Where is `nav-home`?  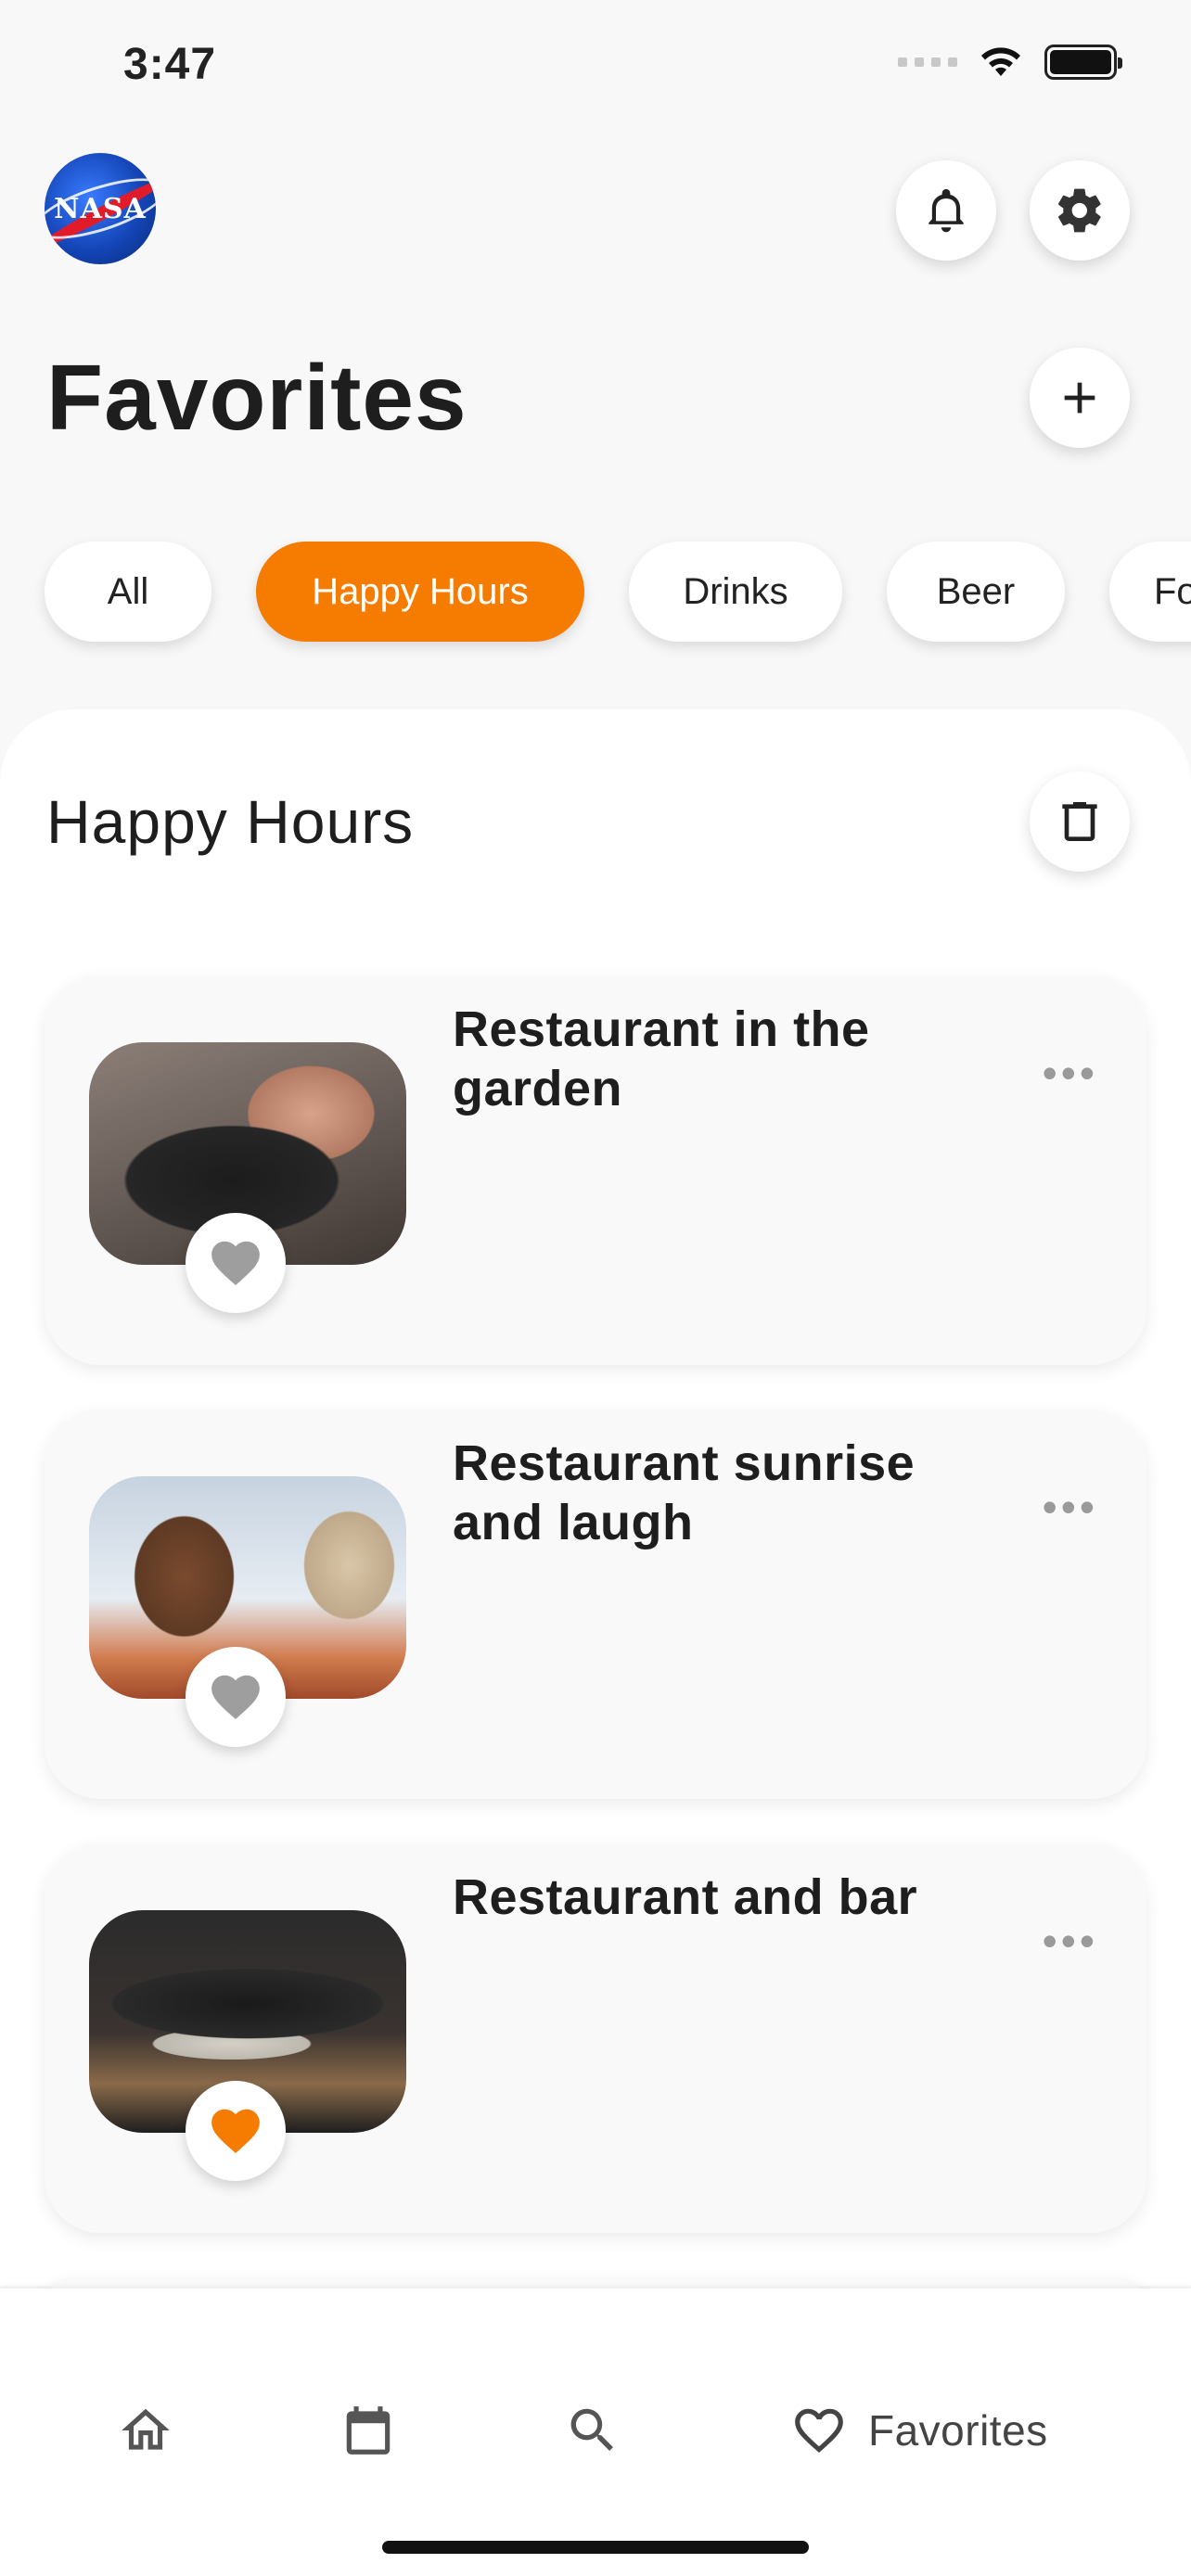 nav-home is located at coordinates (145, 2431).